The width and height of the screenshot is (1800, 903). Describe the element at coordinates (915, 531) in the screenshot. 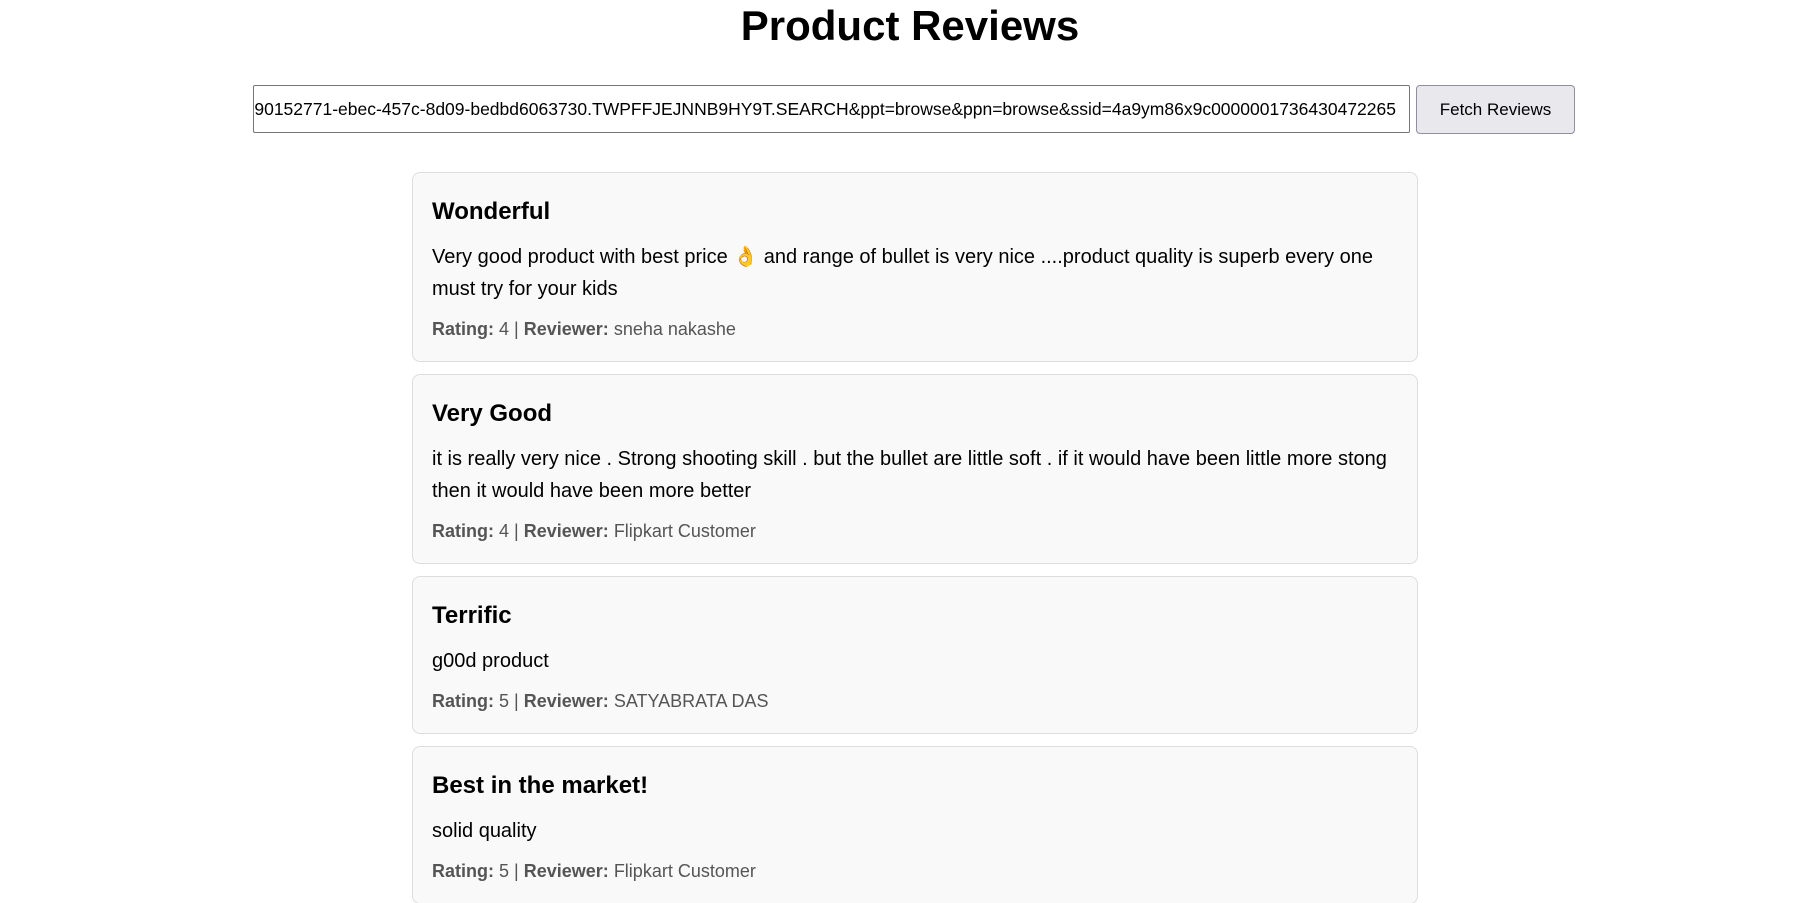

I see `review-meta: Rating: 4 | Reviewer: Flipkart Customer` at that location.